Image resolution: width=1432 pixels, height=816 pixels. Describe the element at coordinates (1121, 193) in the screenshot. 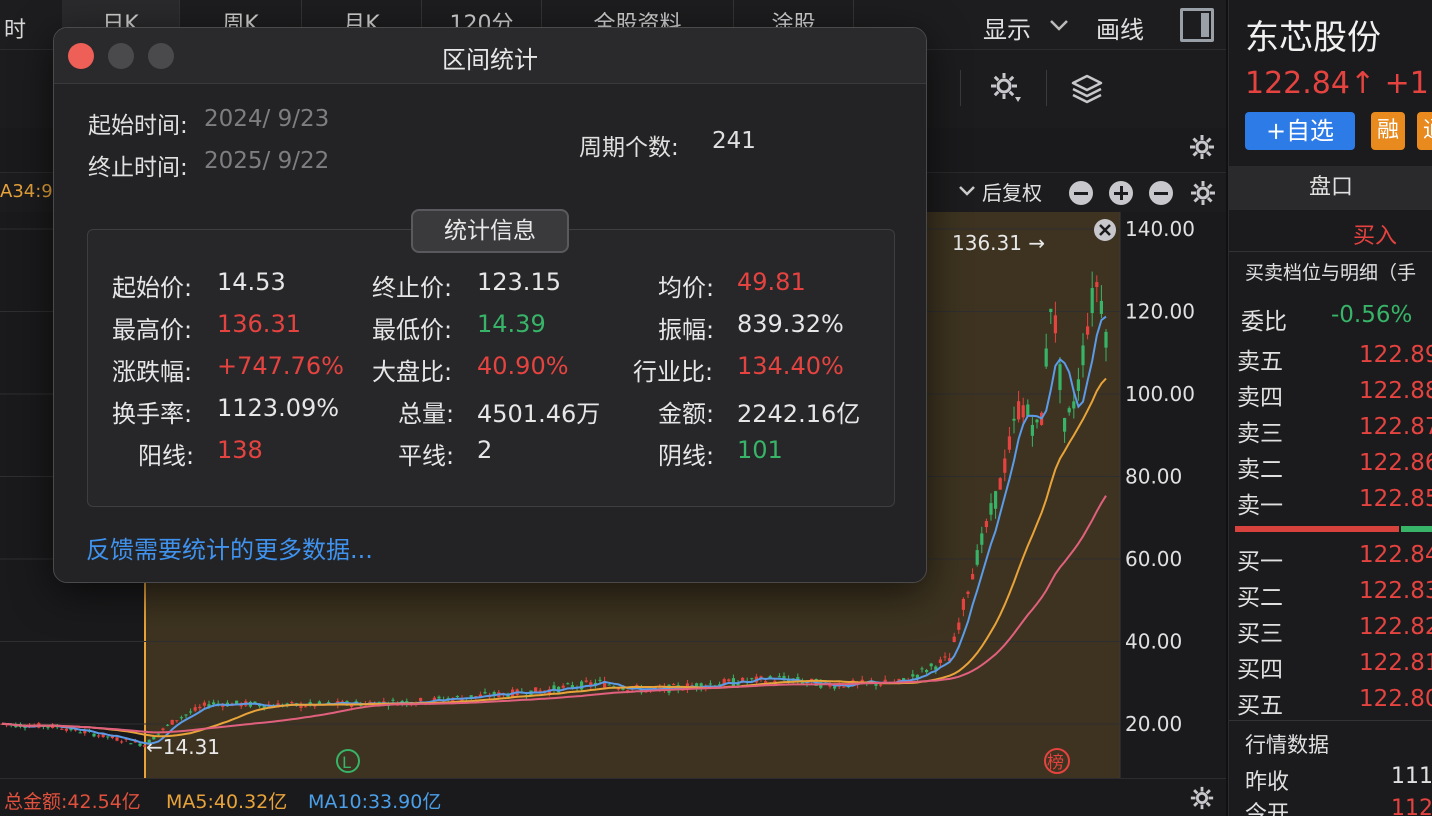

I see `zoom-in-icon` at that location.